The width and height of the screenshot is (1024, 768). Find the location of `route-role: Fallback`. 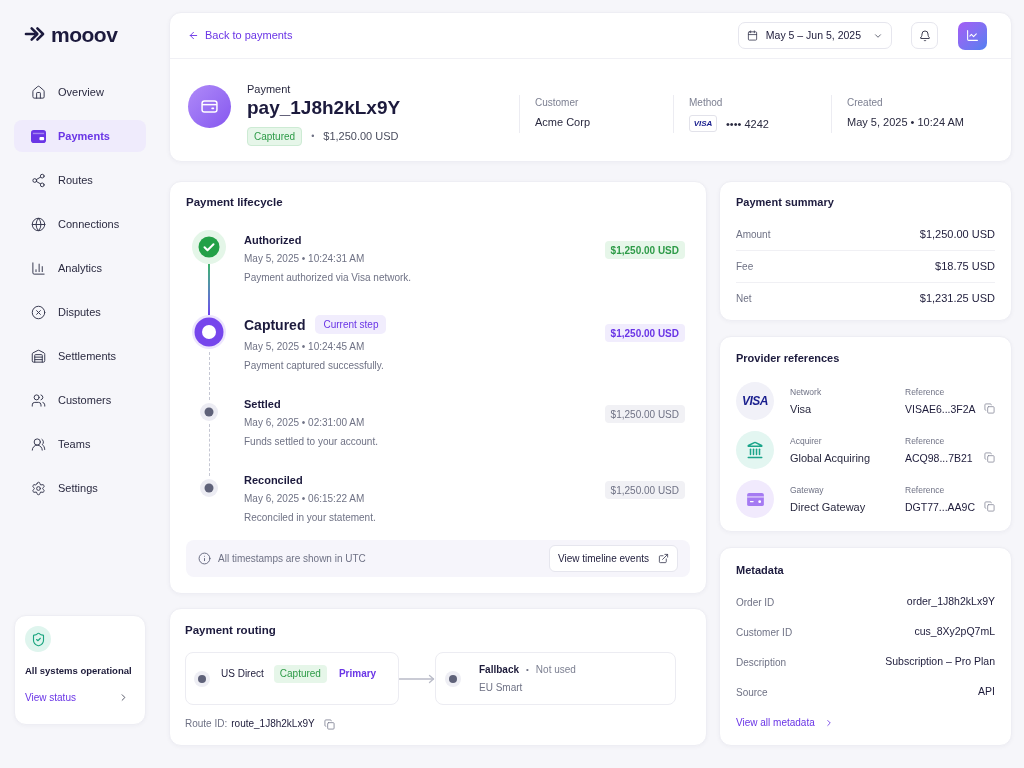

route-role: Fallback is located at coordinates (499, 669).